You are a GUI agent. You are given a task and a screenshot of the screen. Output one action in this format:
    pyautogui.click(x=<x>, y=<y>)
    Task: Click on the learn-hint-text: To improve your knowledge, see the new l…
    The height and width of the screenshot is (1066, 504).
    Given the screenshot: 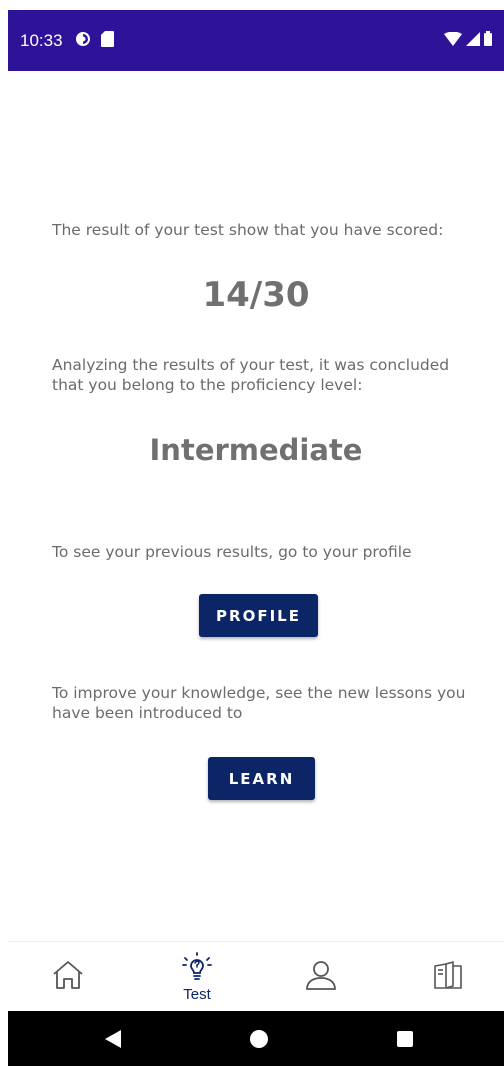 What is the action you would take?
    pyautogui.click(x=259, y=703)
    